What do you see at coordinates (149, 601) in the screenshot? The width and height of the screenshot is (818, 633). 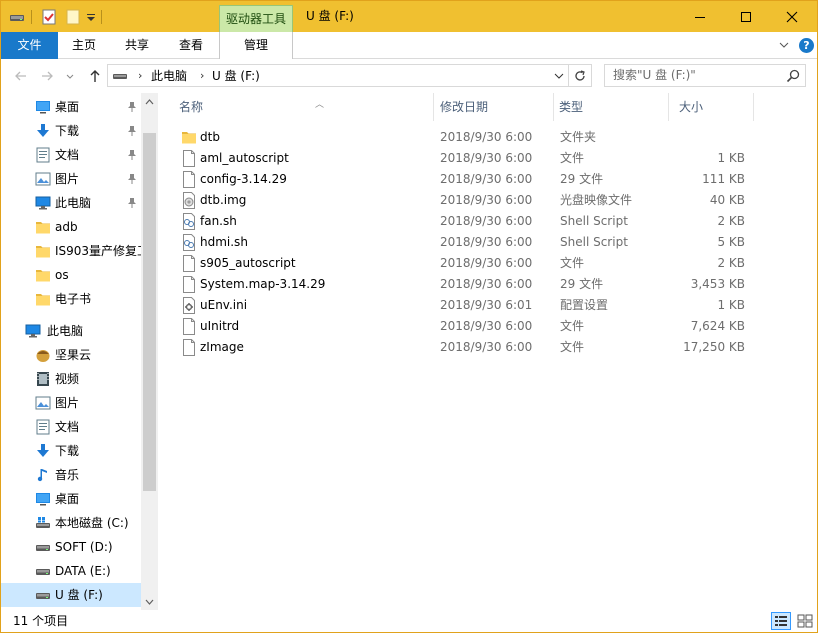 I see `scroll-down-icon` at bounding box center [149, 601].